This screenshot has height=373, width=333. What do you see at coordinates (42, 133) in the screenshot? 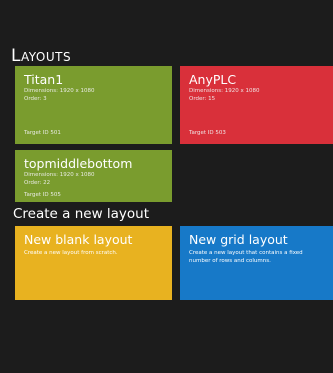
I see `layout-target-id: Target ID 501` at bounding box center [42, 133].